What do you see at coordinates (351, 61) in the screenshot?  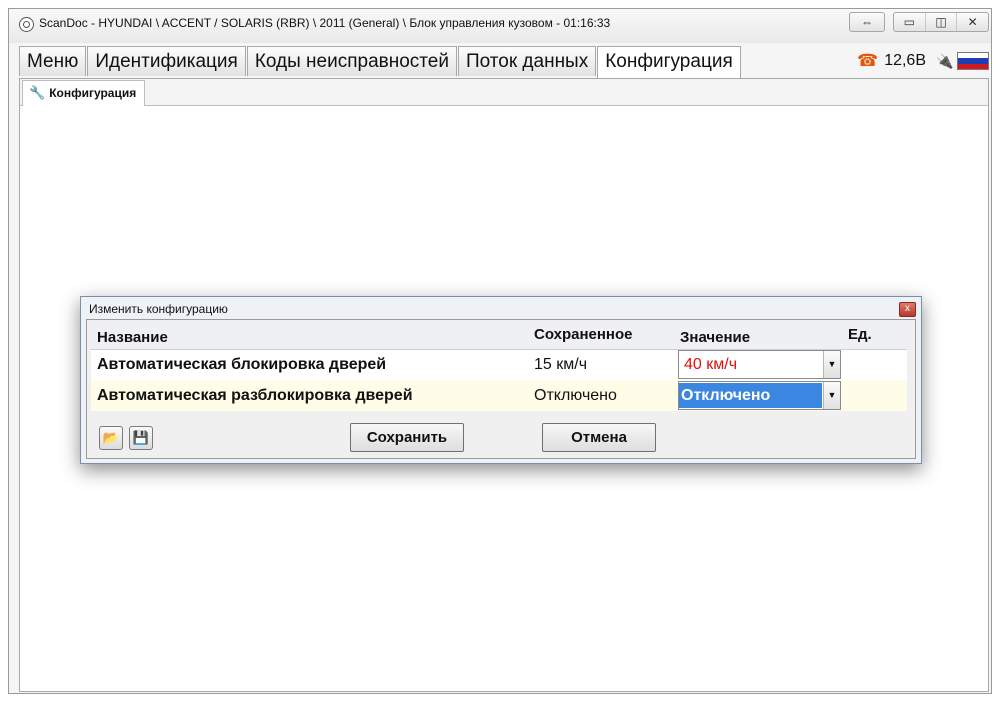 I see `tab-fault-codes: Коды неисправностей` at bounding box center [351, 61].